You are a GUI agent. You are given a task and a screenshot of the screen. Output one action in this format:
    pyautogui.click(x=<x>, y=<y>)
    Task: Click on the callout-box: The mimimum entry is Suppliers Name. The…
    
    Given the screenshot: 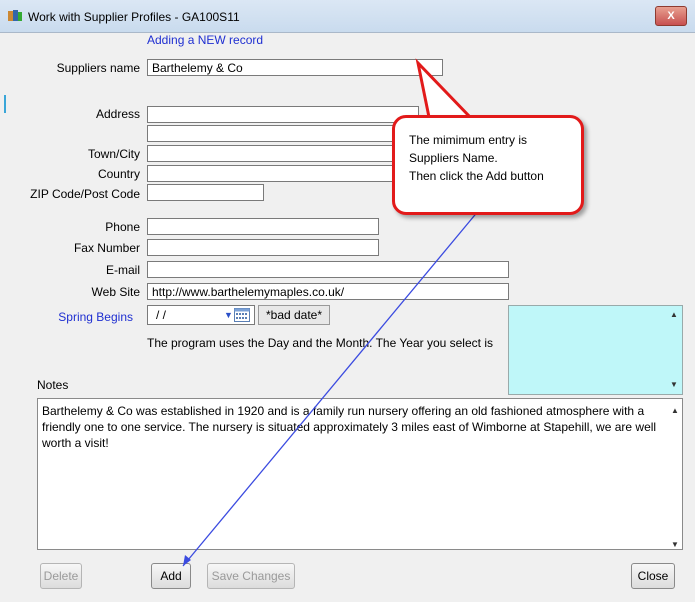 What is the action you would take?
    pyautogui.click(x=488, y=165)
    